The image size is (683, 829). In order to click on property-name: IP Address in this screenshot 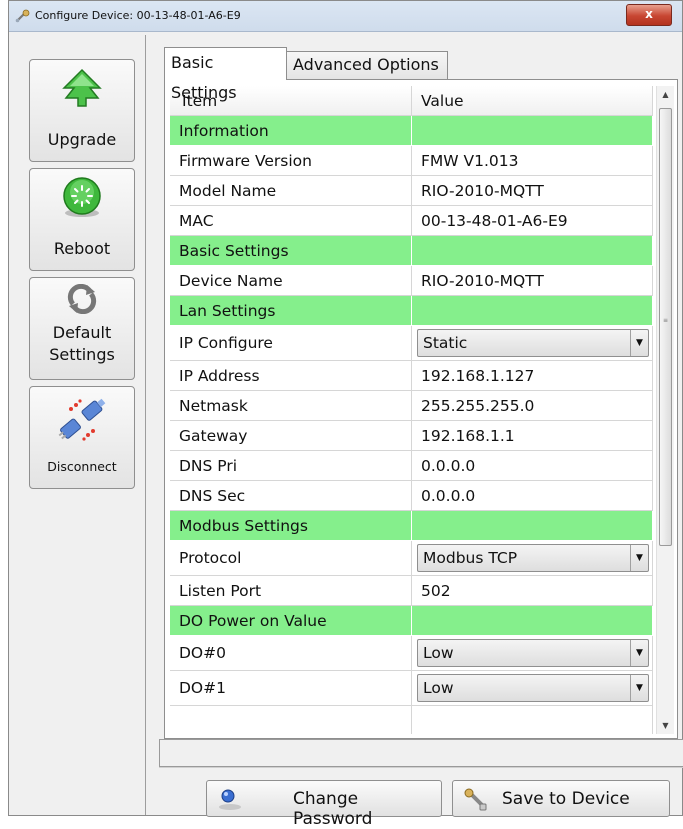, I will do `click(291, 376)`.